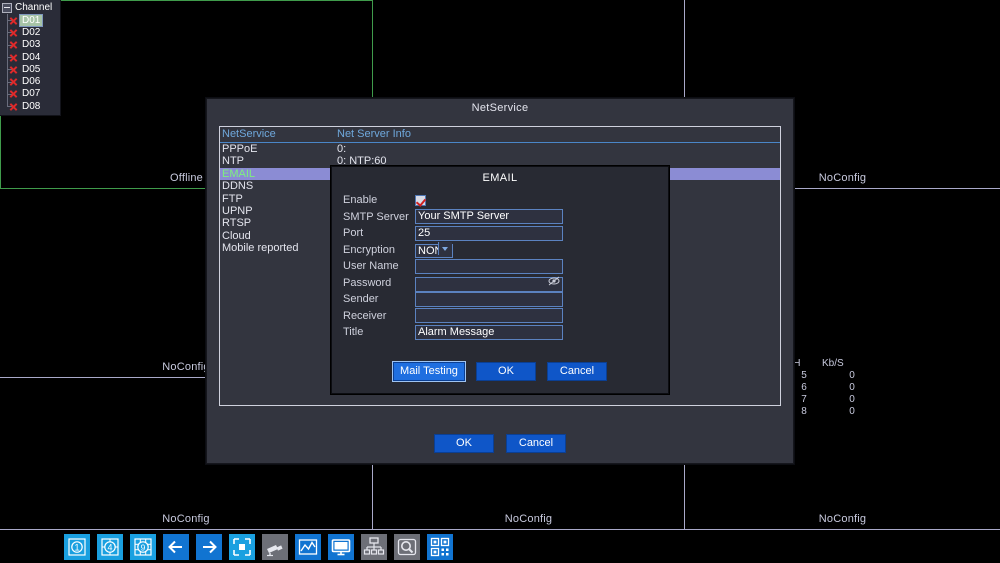 The height and width of the screenshot is (563, 1000). What do you see at coordinates (353, 233) in the screenshot?
I see `email-port-label: Port` at bounding box center [353, 233].